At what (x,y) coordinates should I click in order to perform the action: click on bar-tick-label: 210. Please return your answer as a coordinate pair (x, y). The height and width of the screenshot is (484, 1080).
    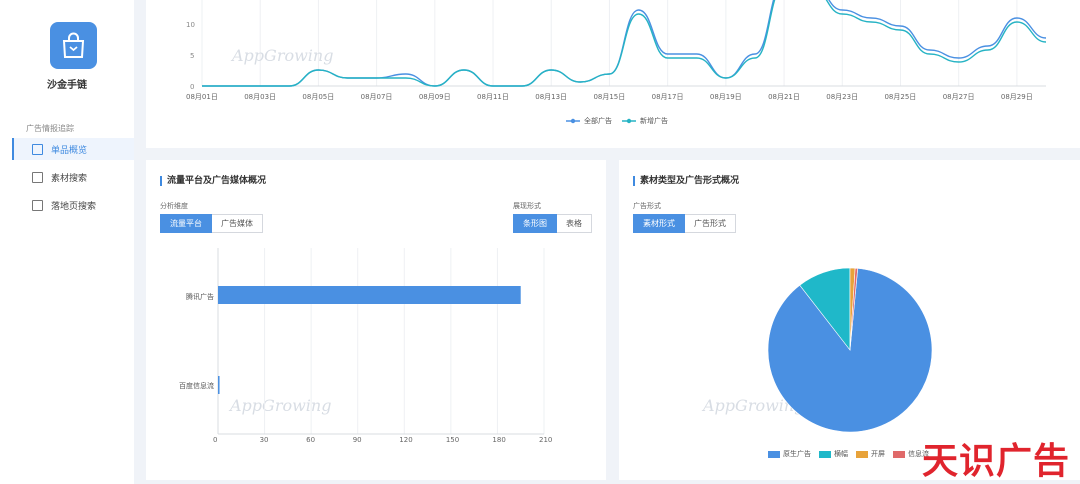
    Looking at the image, I should click on (546, 440).